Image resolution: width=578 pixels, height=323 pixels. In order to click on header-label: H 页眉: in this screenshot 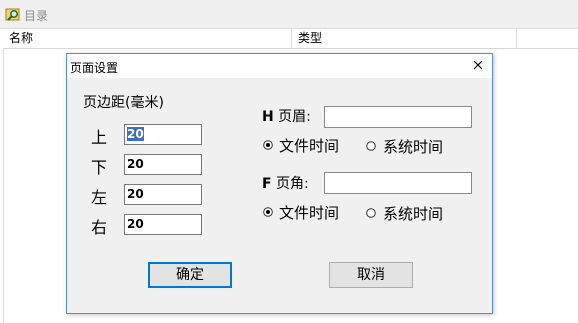, I will do `click(286, 116)`.